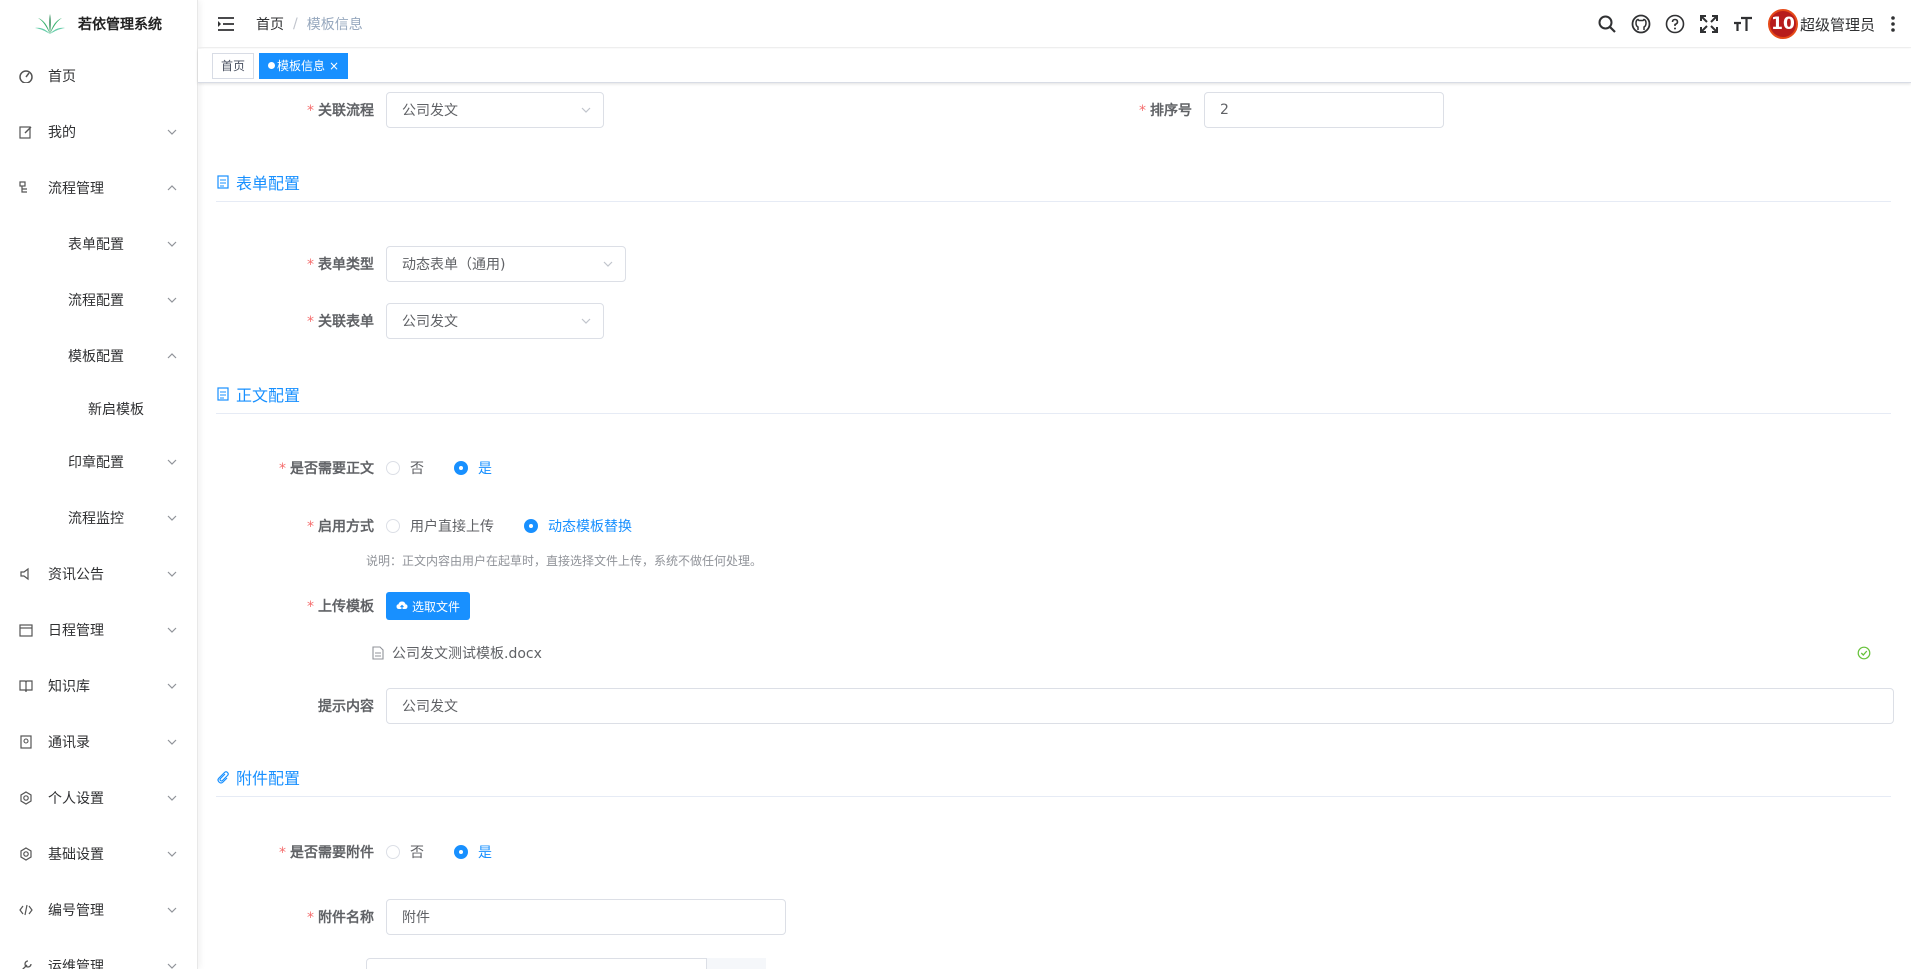  What do you see at coordinates (1743, 24) in the screenshot?
I see `font-size-icon` at bounding box center [1743, 24].